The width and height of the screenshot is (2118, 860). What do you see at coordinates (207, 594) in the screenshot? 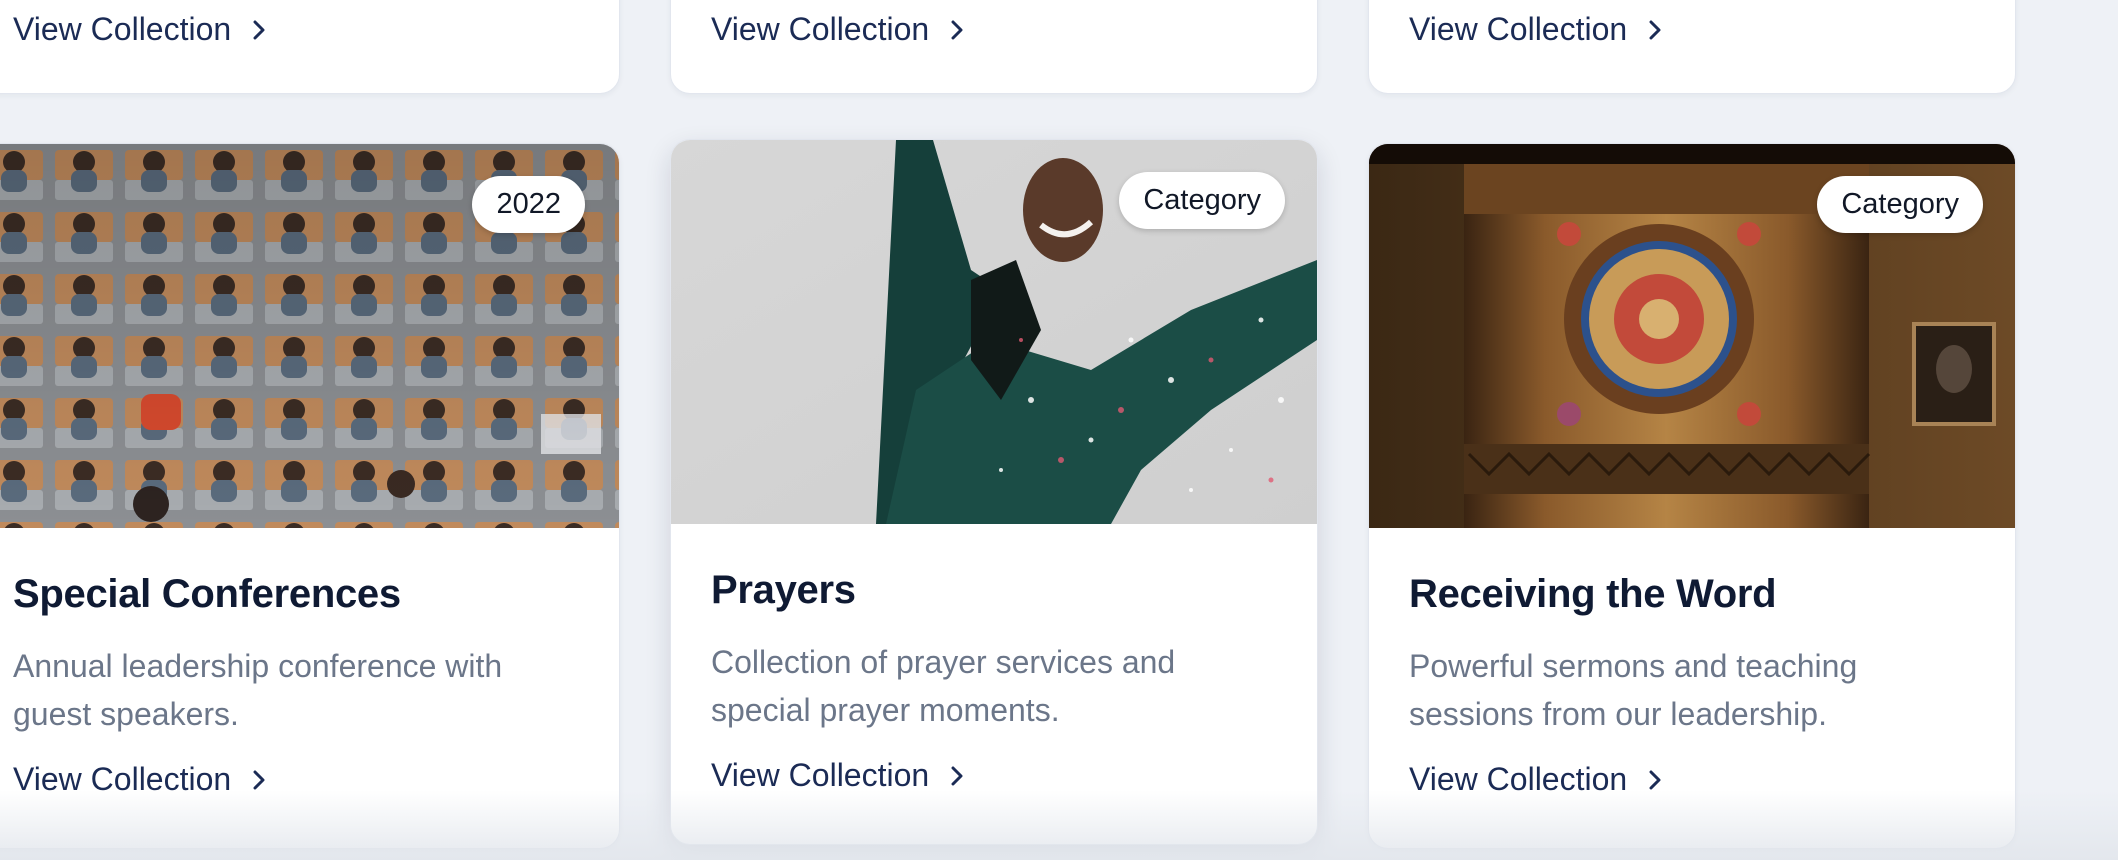
I see `card-title: Special Conferences` at bounding box center [207, 594].